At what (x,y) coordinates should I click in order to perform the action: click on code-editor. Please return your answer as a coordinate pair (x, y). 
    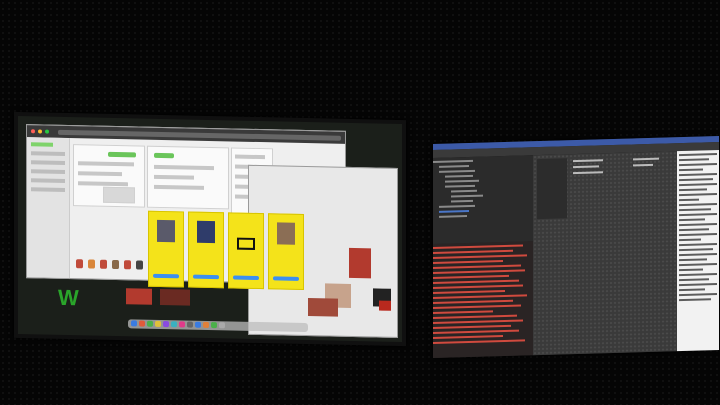
    Looking at the image, I should click on (698, 251).